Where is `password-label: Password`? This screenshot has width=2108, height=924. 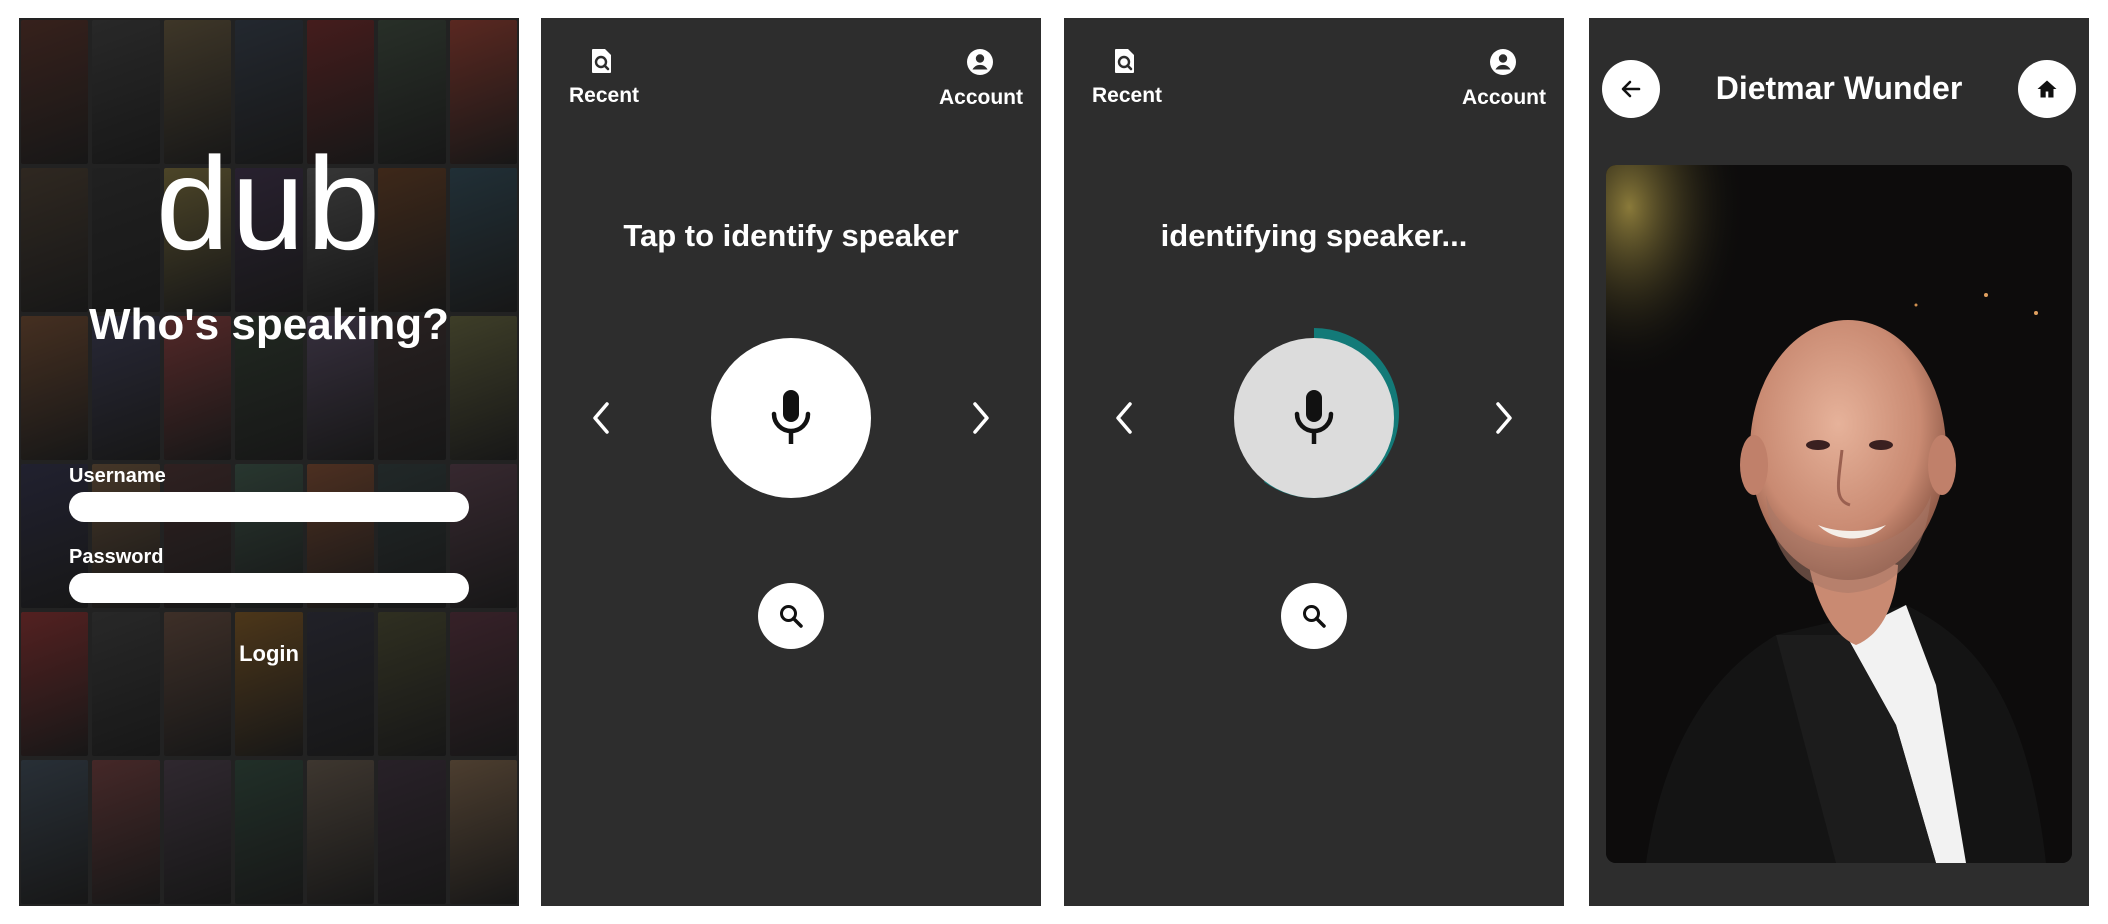 password-label: Password is located at coordinates (116, 557).